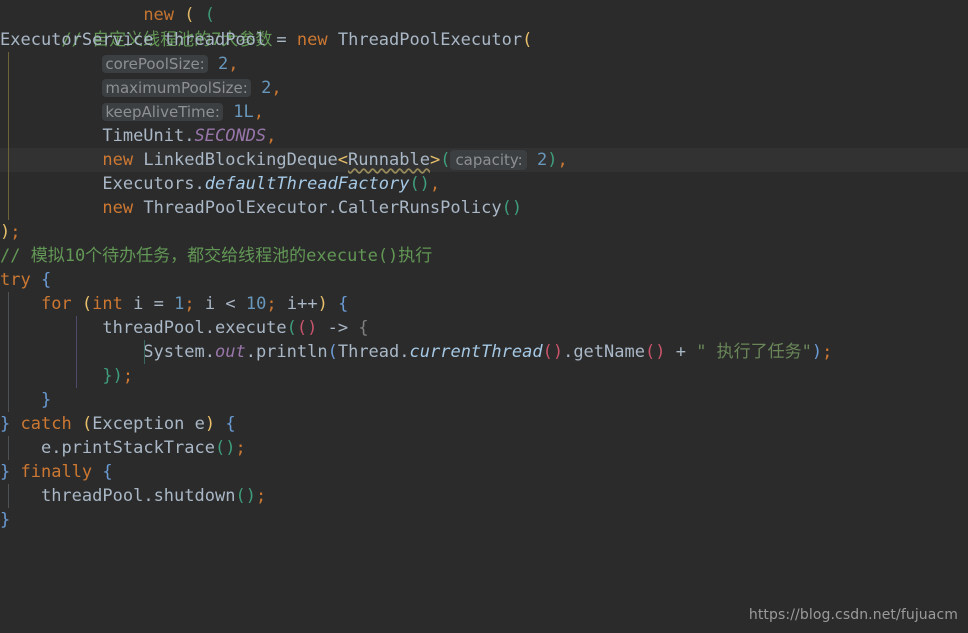 The image size is (968, 633). I want to click on loop-limit: 10, so click(256, 304).